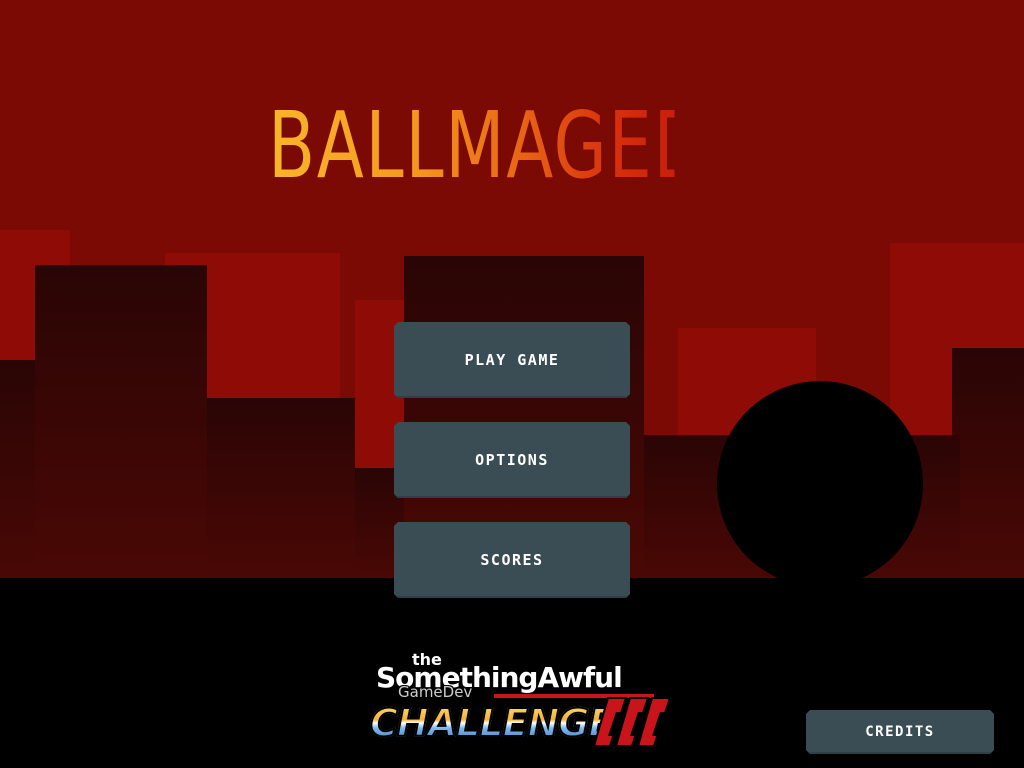 This screenshot has width=1024, height=768. What do you see at coordinates (820, 484) in the screenshot?
I see `ball` at bounding box center [820, 484].